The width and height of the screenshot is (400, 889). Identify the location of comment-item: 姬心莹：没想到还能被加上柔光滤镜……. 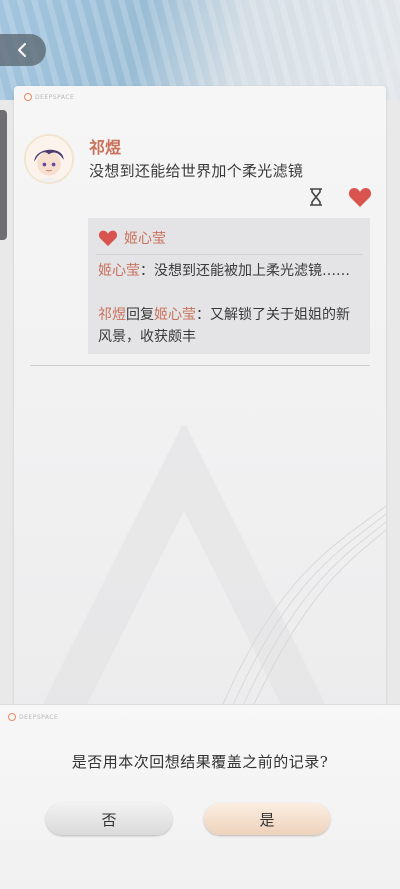
(229, 271).